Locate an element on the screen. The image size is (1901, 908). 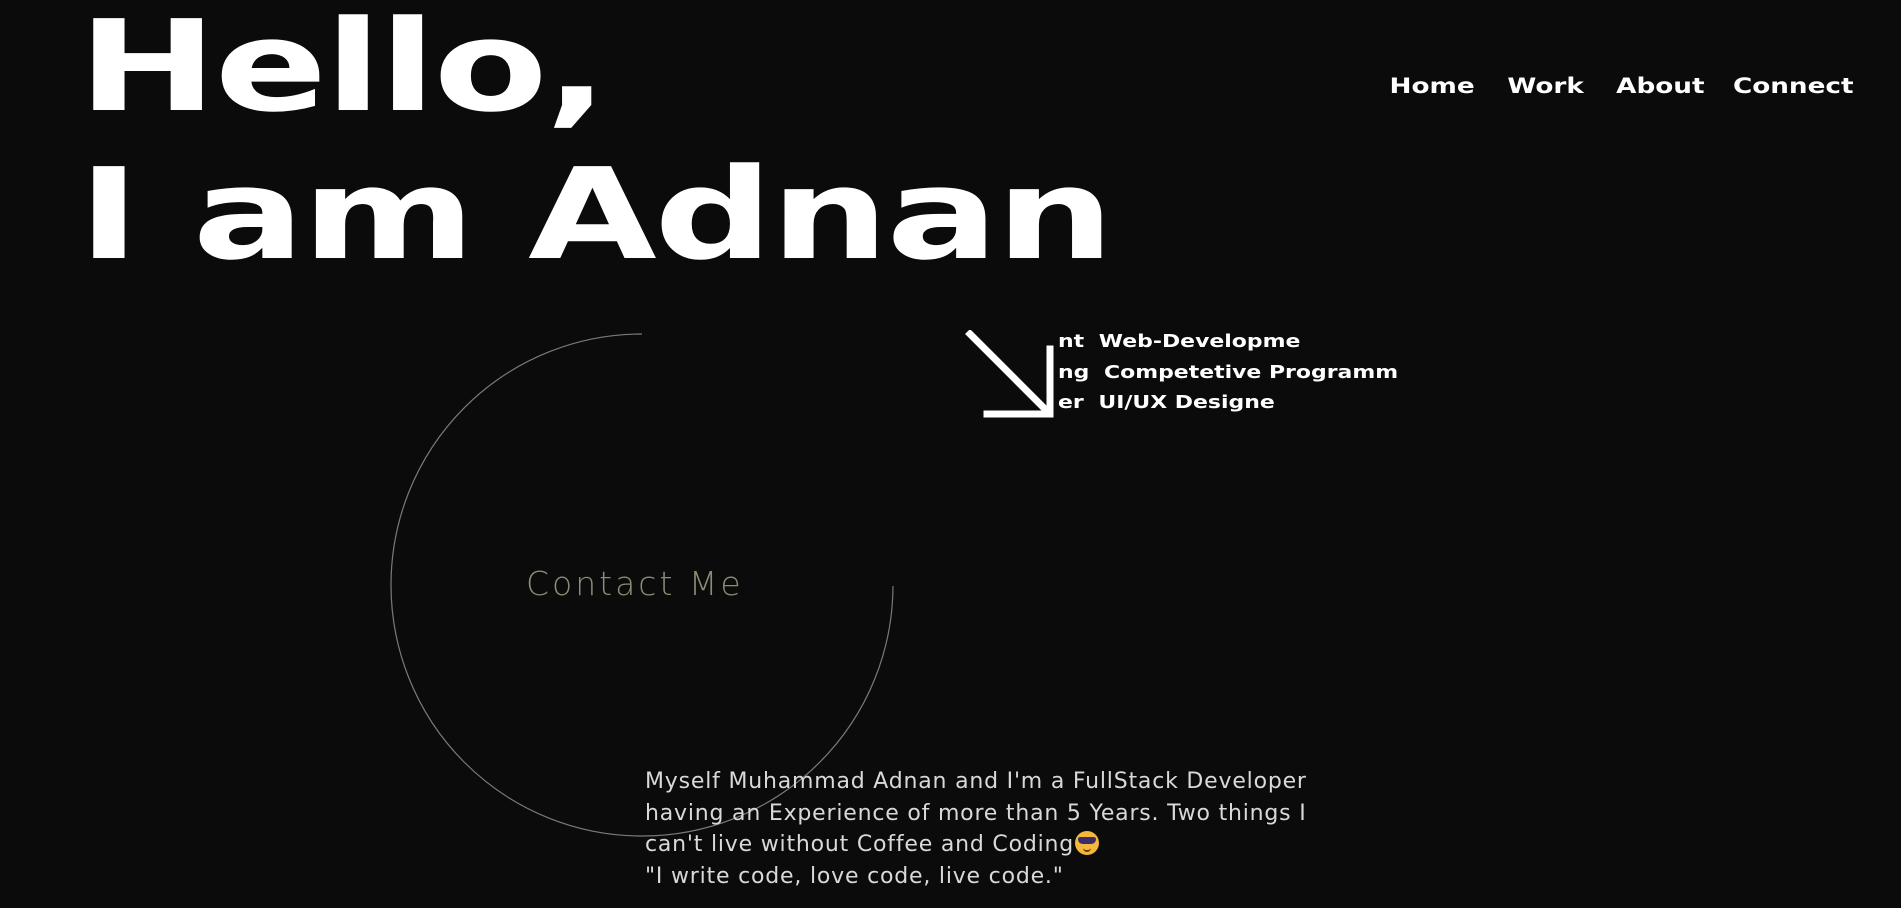
hero-name: I am Adnan is located at coordinates (596, 214).